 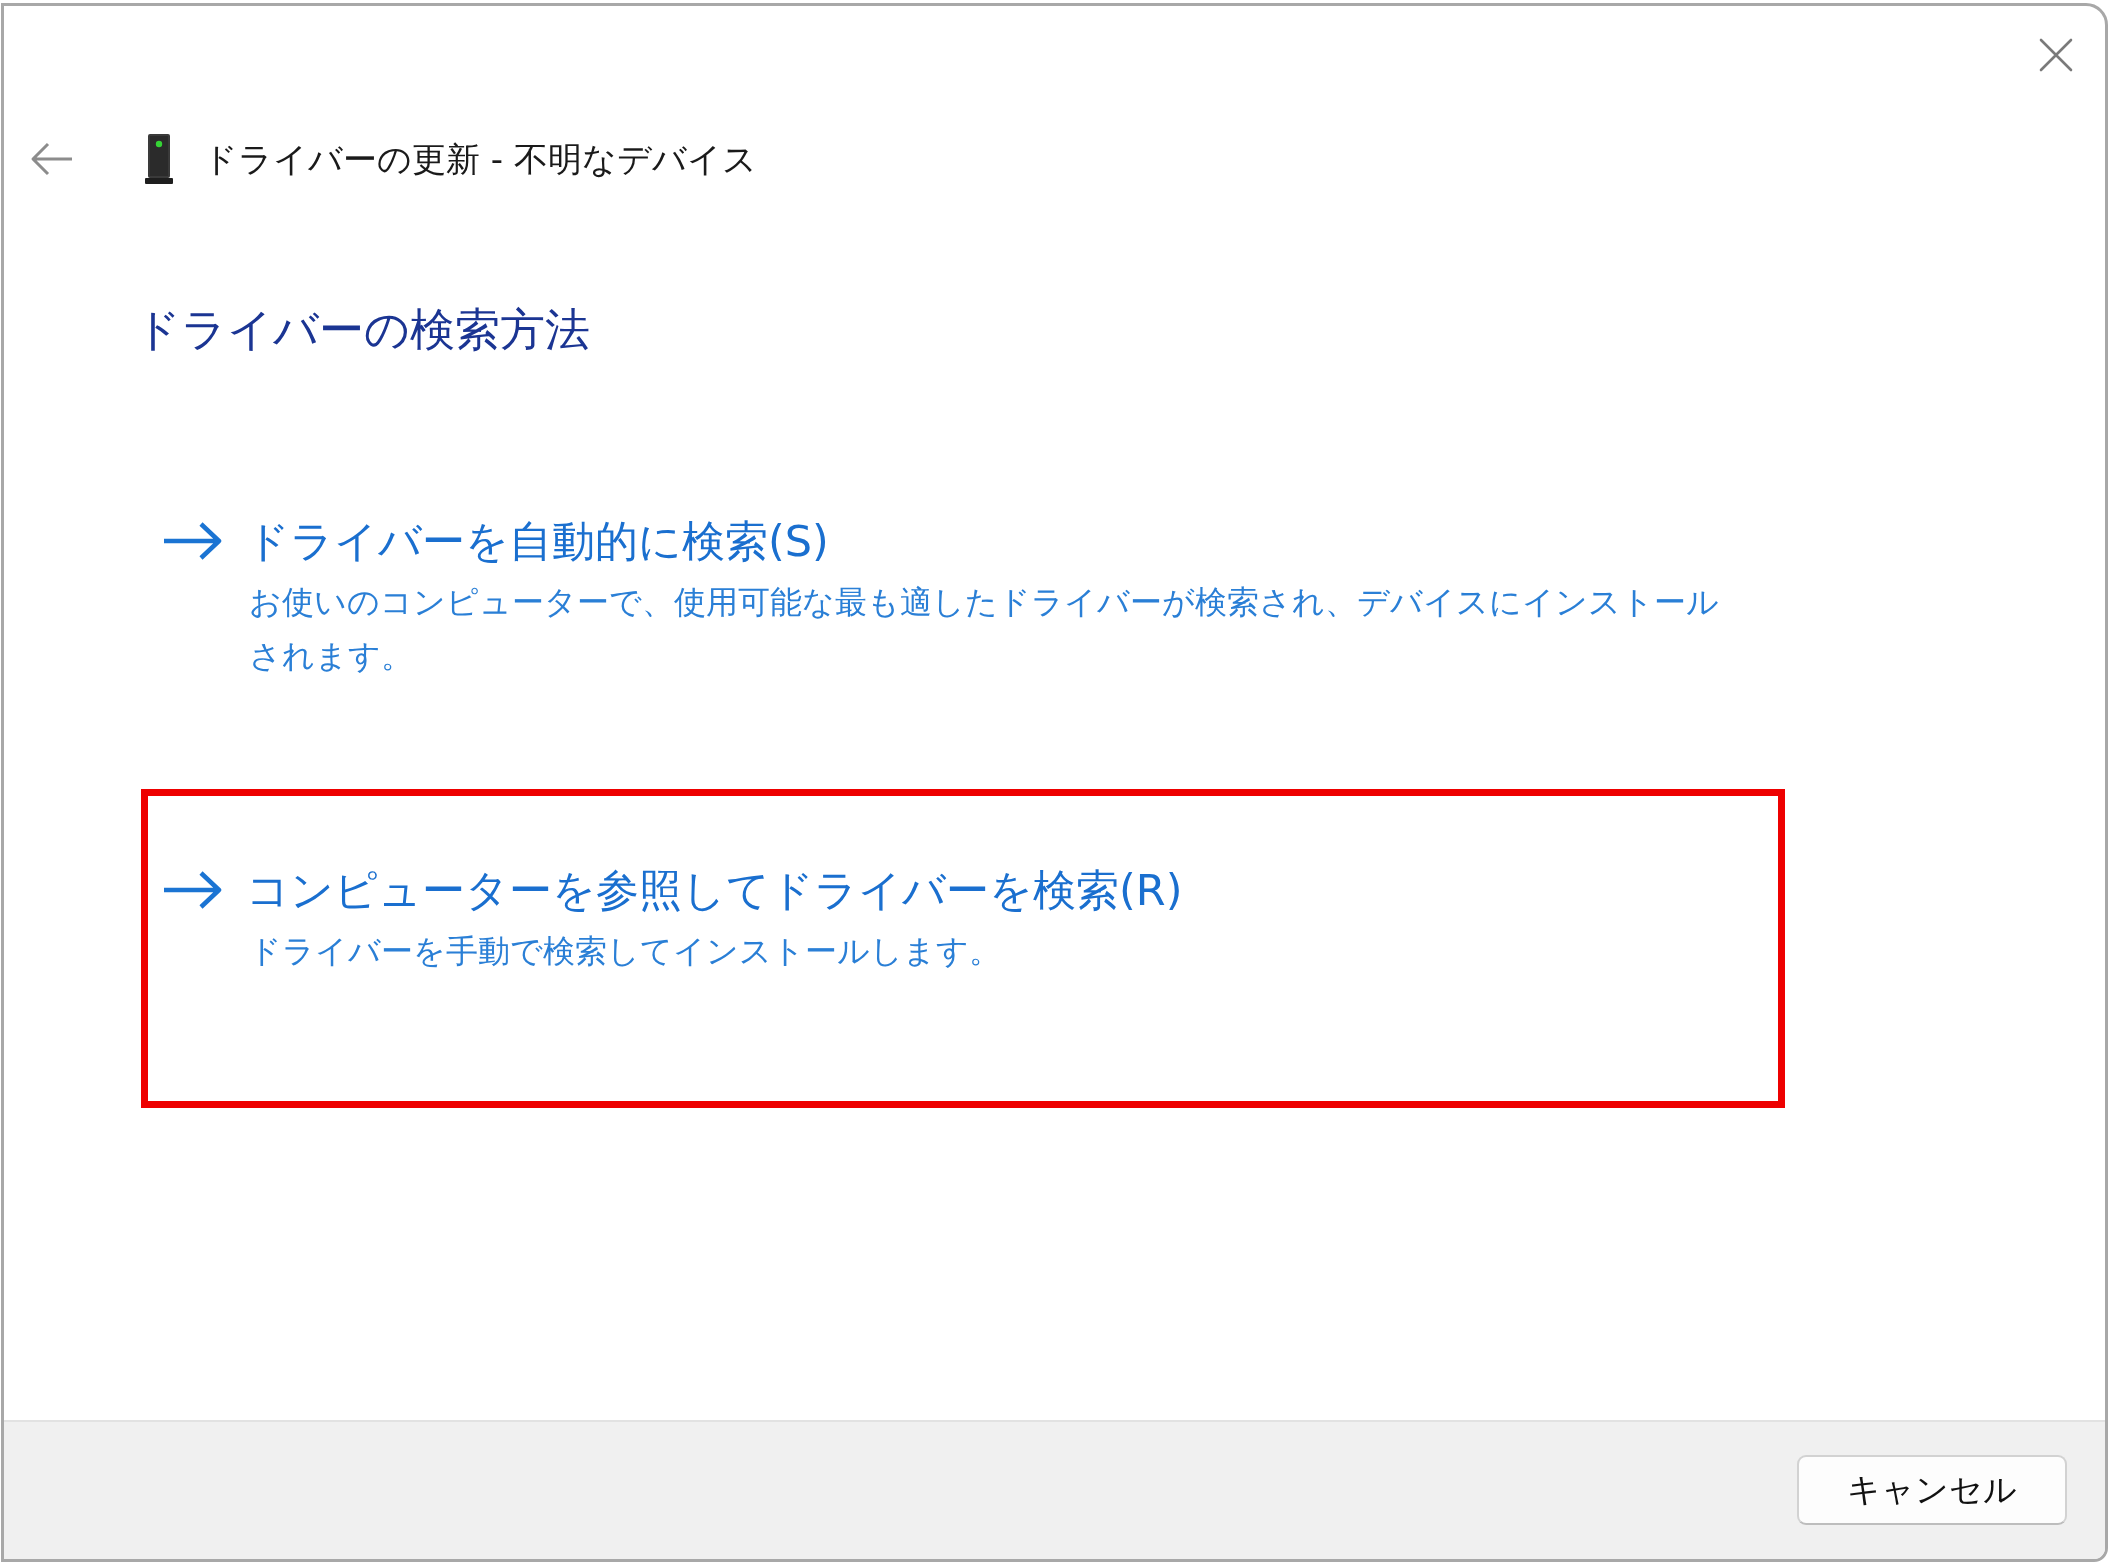 What do you see at coordinates (714, 890) in the screenshot?
I see `command-link: コンピューターを参照してドライバーを検索(R)` at bounding box center [714, 890].